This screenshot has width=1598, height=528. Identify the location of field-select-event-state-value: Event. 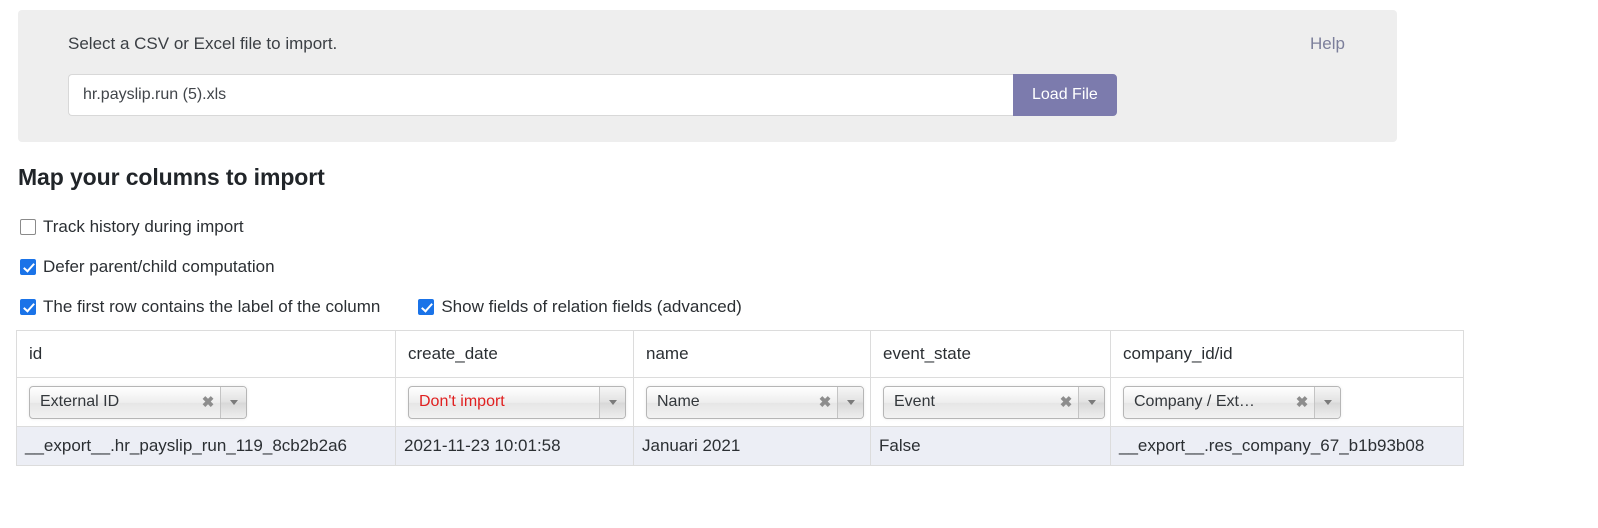
(914, 401).